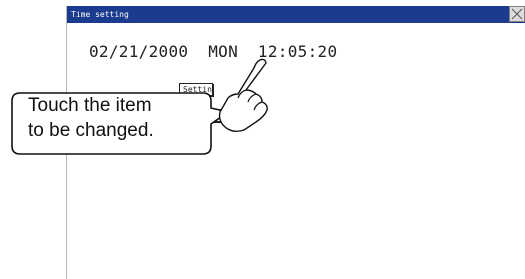 The image size is (525, 279). I want to click on datetime-display: 02/21/2000 MON 12:05:20, so click(213, 51).